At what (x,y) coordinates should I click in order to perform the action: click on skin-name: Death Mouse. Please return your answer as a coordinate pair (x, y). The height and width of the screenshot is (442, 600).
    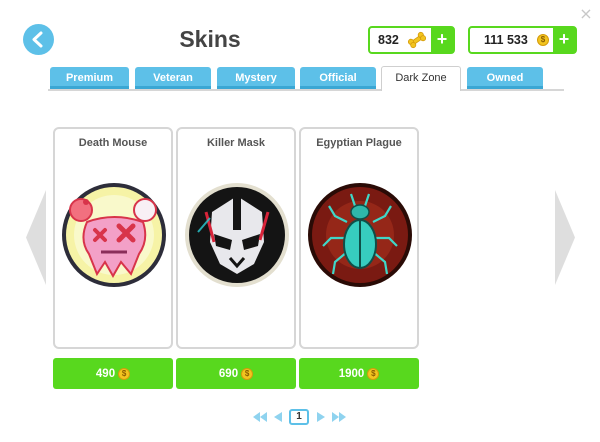
    Looking at the image, I should click on (113, 143).